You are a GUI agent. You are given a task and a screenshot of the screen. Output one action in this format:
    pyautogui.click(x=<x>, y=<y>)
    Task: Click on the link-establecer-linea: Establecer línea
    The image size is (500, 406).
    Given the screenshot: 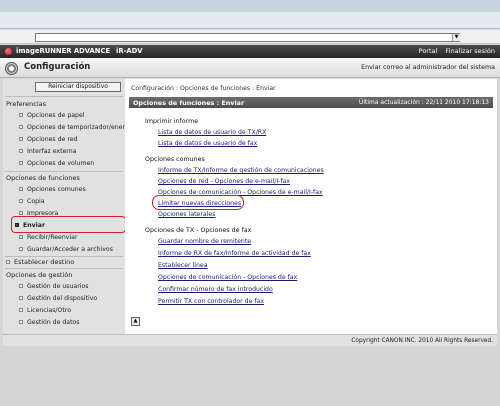 What is the action you would take?
    pyautogui.click(x=182, y=265)
    